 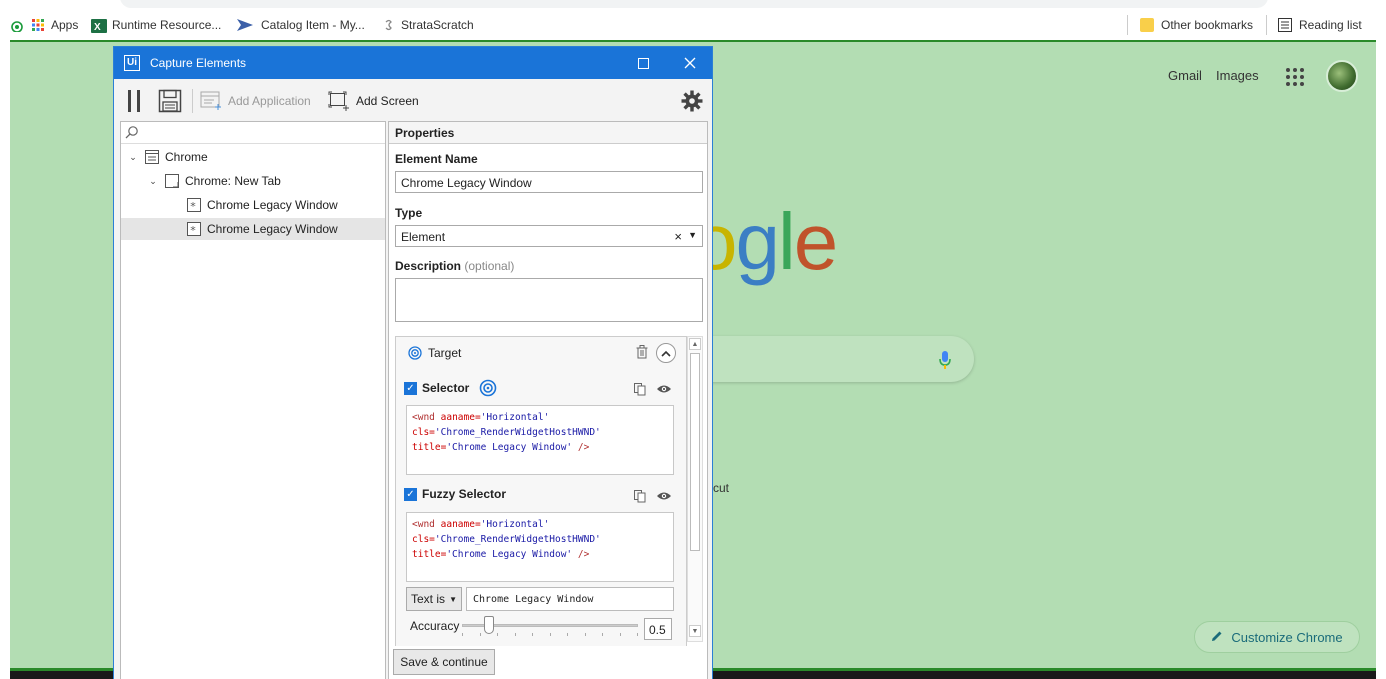 I want to click on dialog-titlebar: Ui Capture Elements, so click(x=413, y=63).